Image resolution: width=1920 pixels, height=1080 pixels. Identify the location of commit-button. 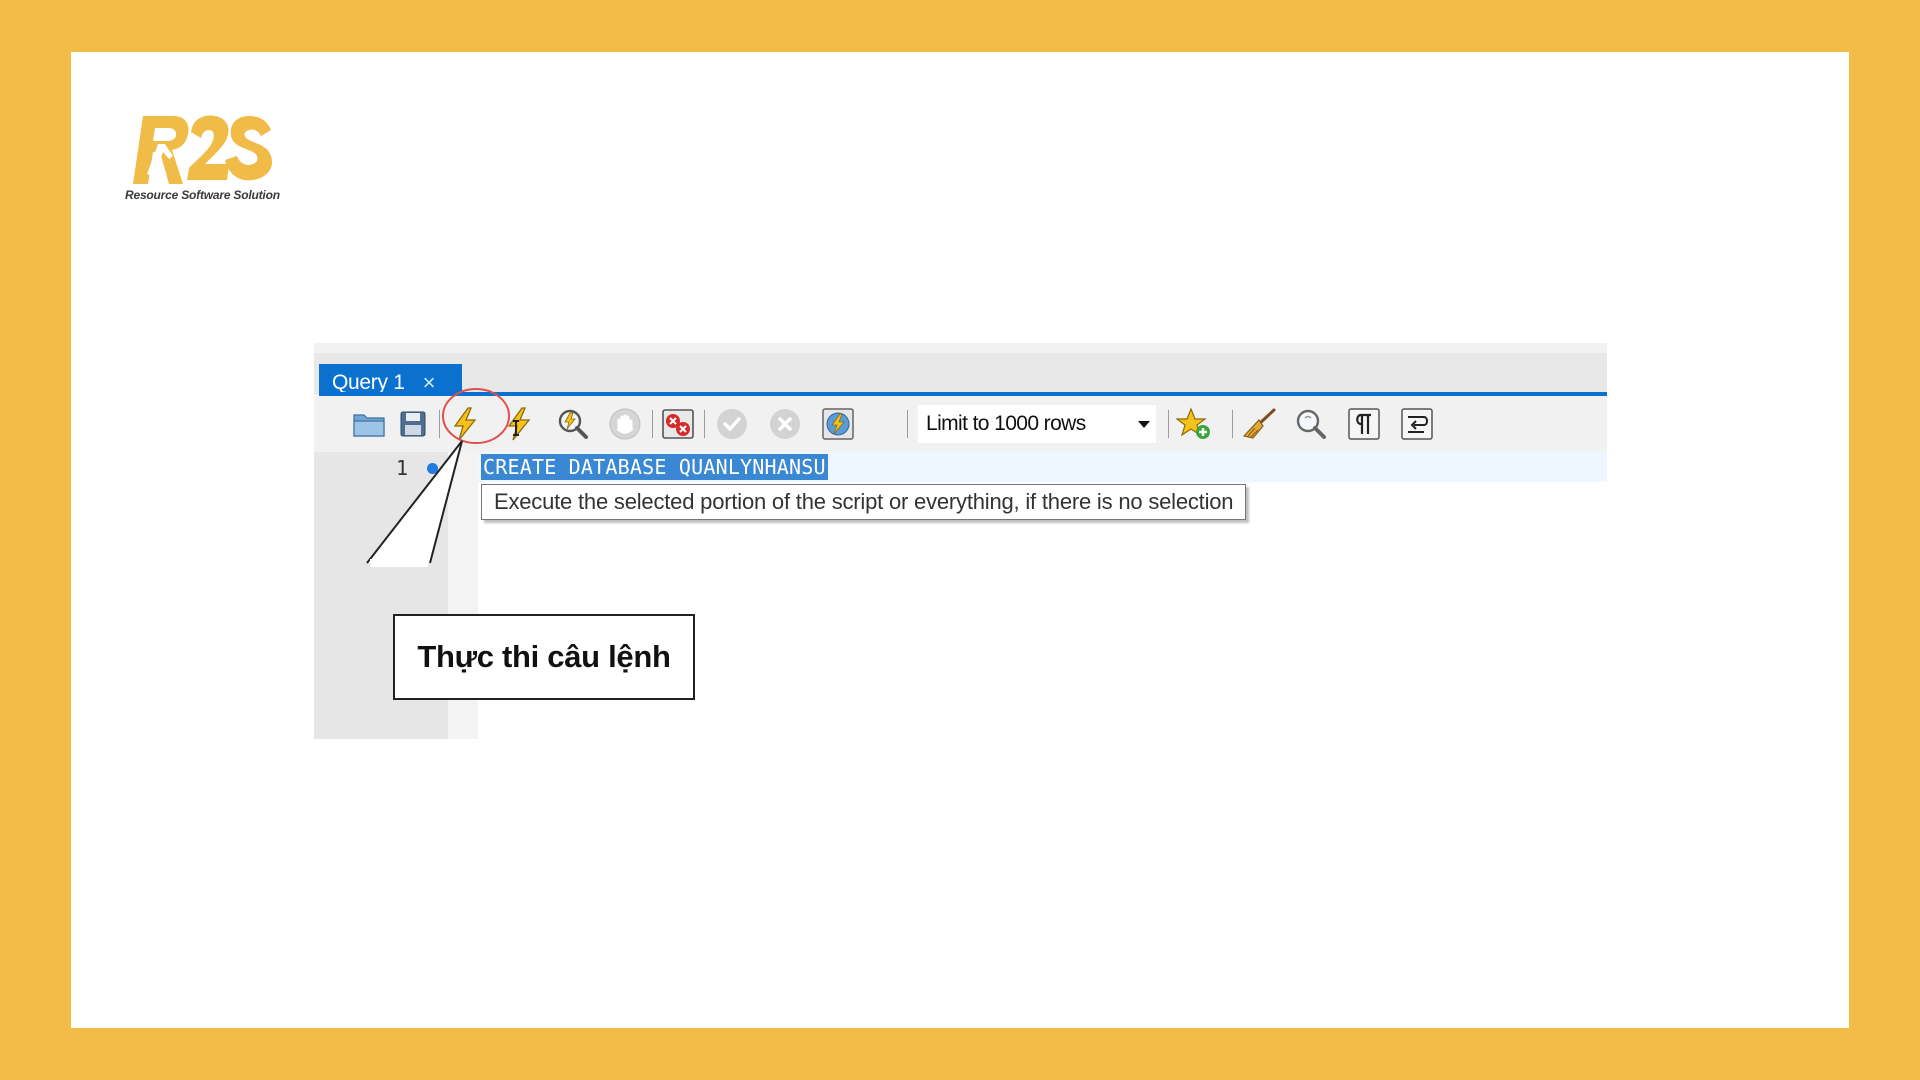
(732, 424).